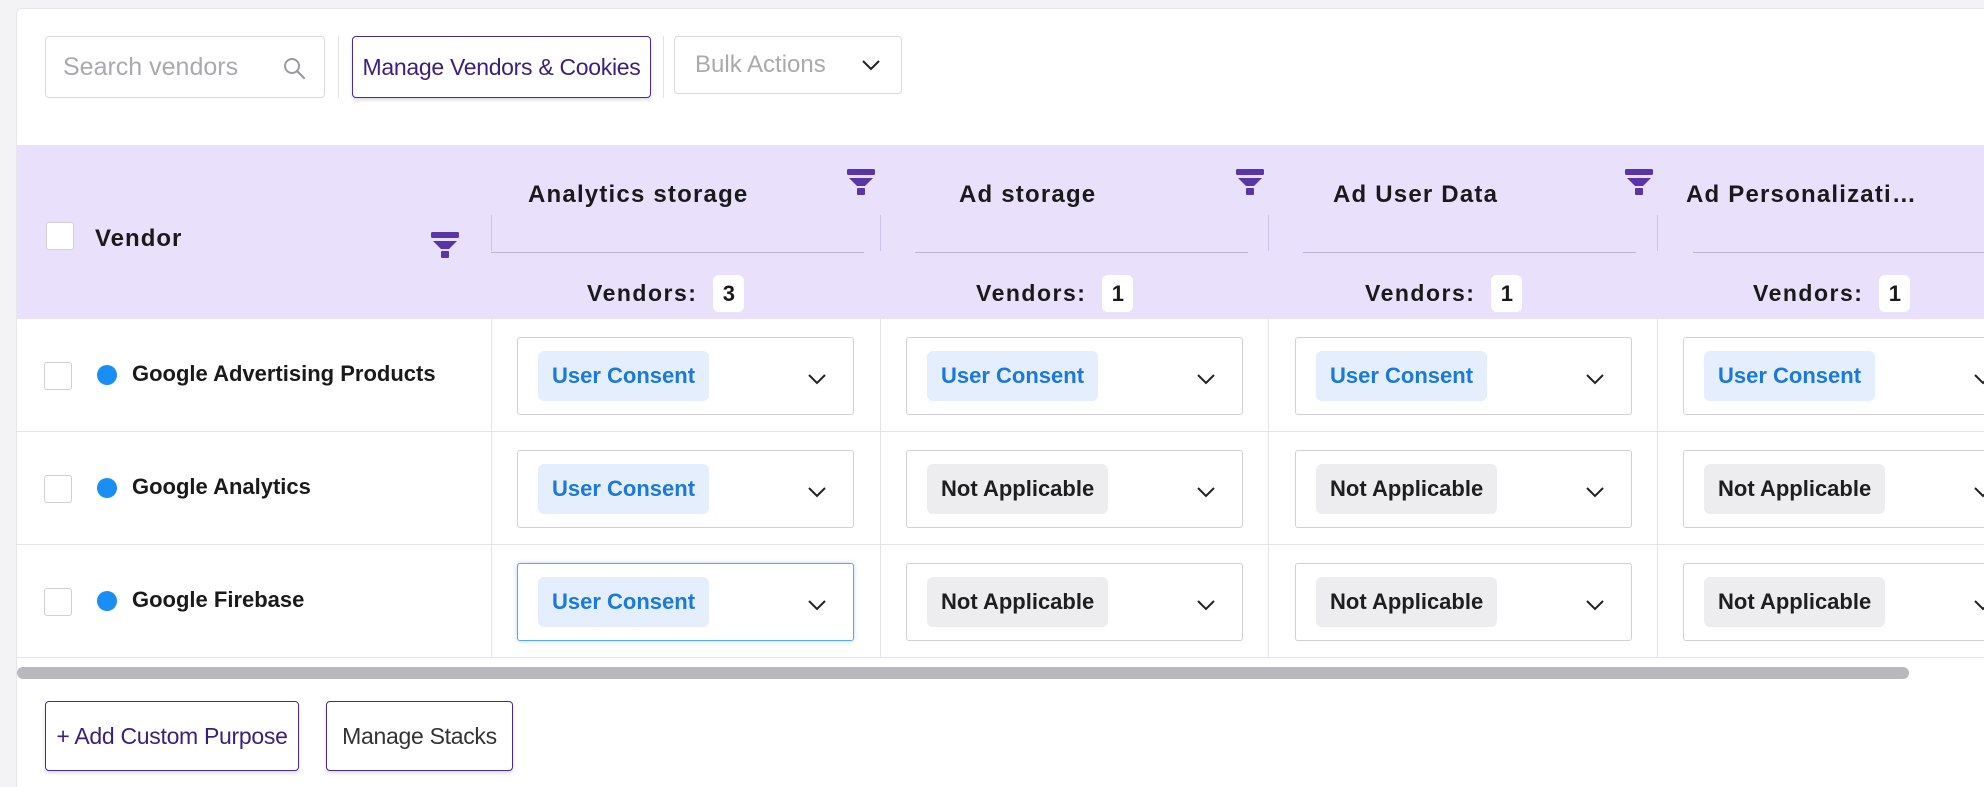 The width and height of the screenshot is (1984, 787). I want to click on search-icon, so click(294, 70).